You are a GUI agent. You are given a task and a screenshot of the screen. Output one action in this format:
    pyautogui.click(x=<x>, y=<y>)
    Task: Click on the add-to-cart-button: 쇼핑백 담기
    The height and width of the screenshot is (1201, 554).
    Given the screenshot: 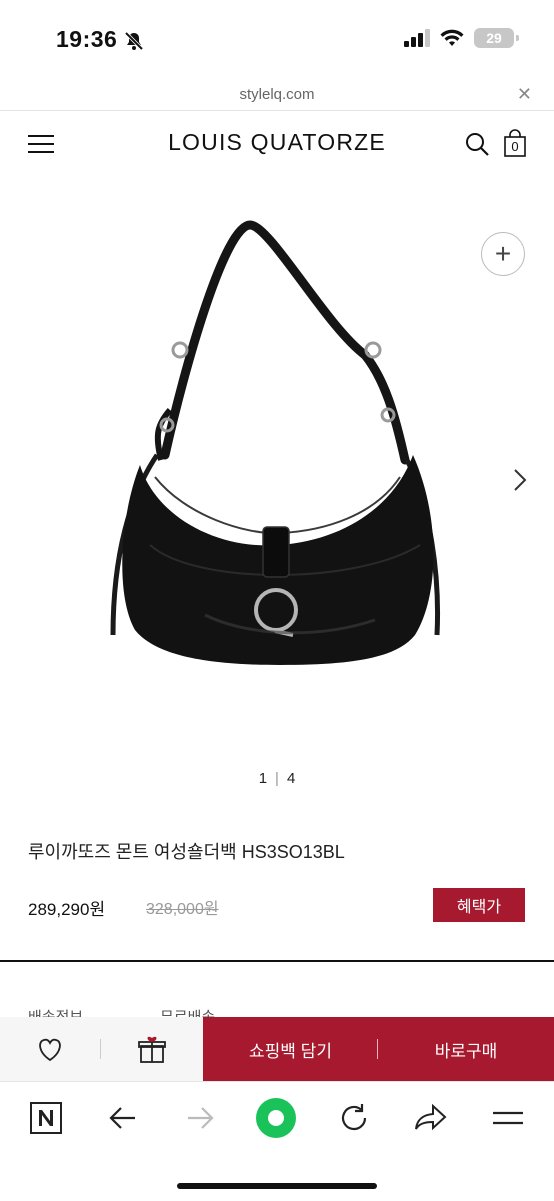 What is the action you would take?
    pyautogui.click(x=290, y=1049)
    